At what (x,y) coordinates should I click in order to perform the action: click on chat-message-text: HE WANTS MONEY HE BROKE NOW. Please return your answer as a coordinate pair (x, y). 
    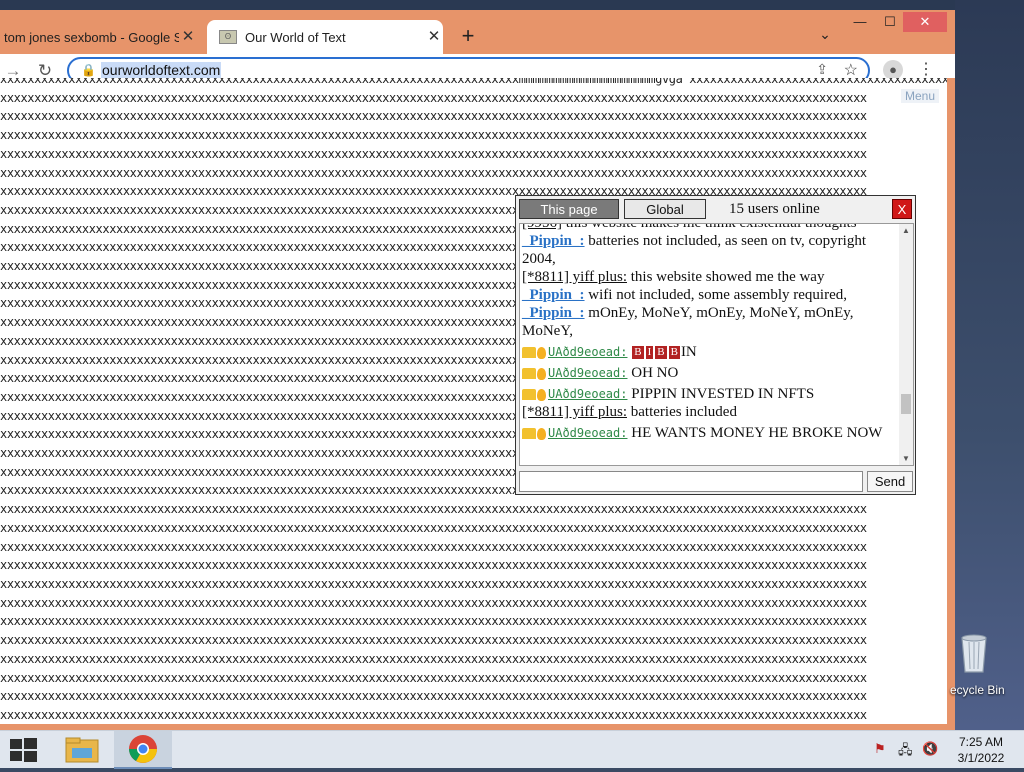
    Looking at the image, I should click on (757, 433).